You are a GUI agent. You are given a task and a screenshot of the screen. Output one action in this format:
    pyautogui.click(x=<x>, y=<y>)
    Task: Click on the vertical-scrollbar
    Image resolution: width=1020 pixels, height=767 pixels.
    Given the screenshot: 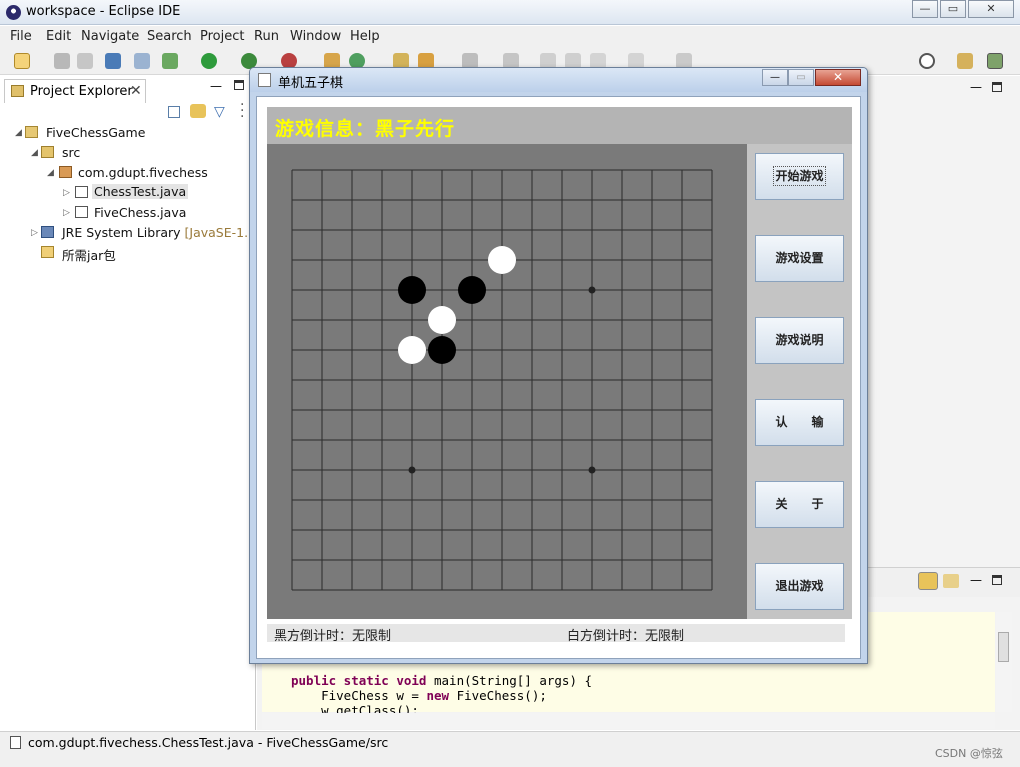 What is the action you would take?
    pyautogui.click(x=1004, y=662)
    